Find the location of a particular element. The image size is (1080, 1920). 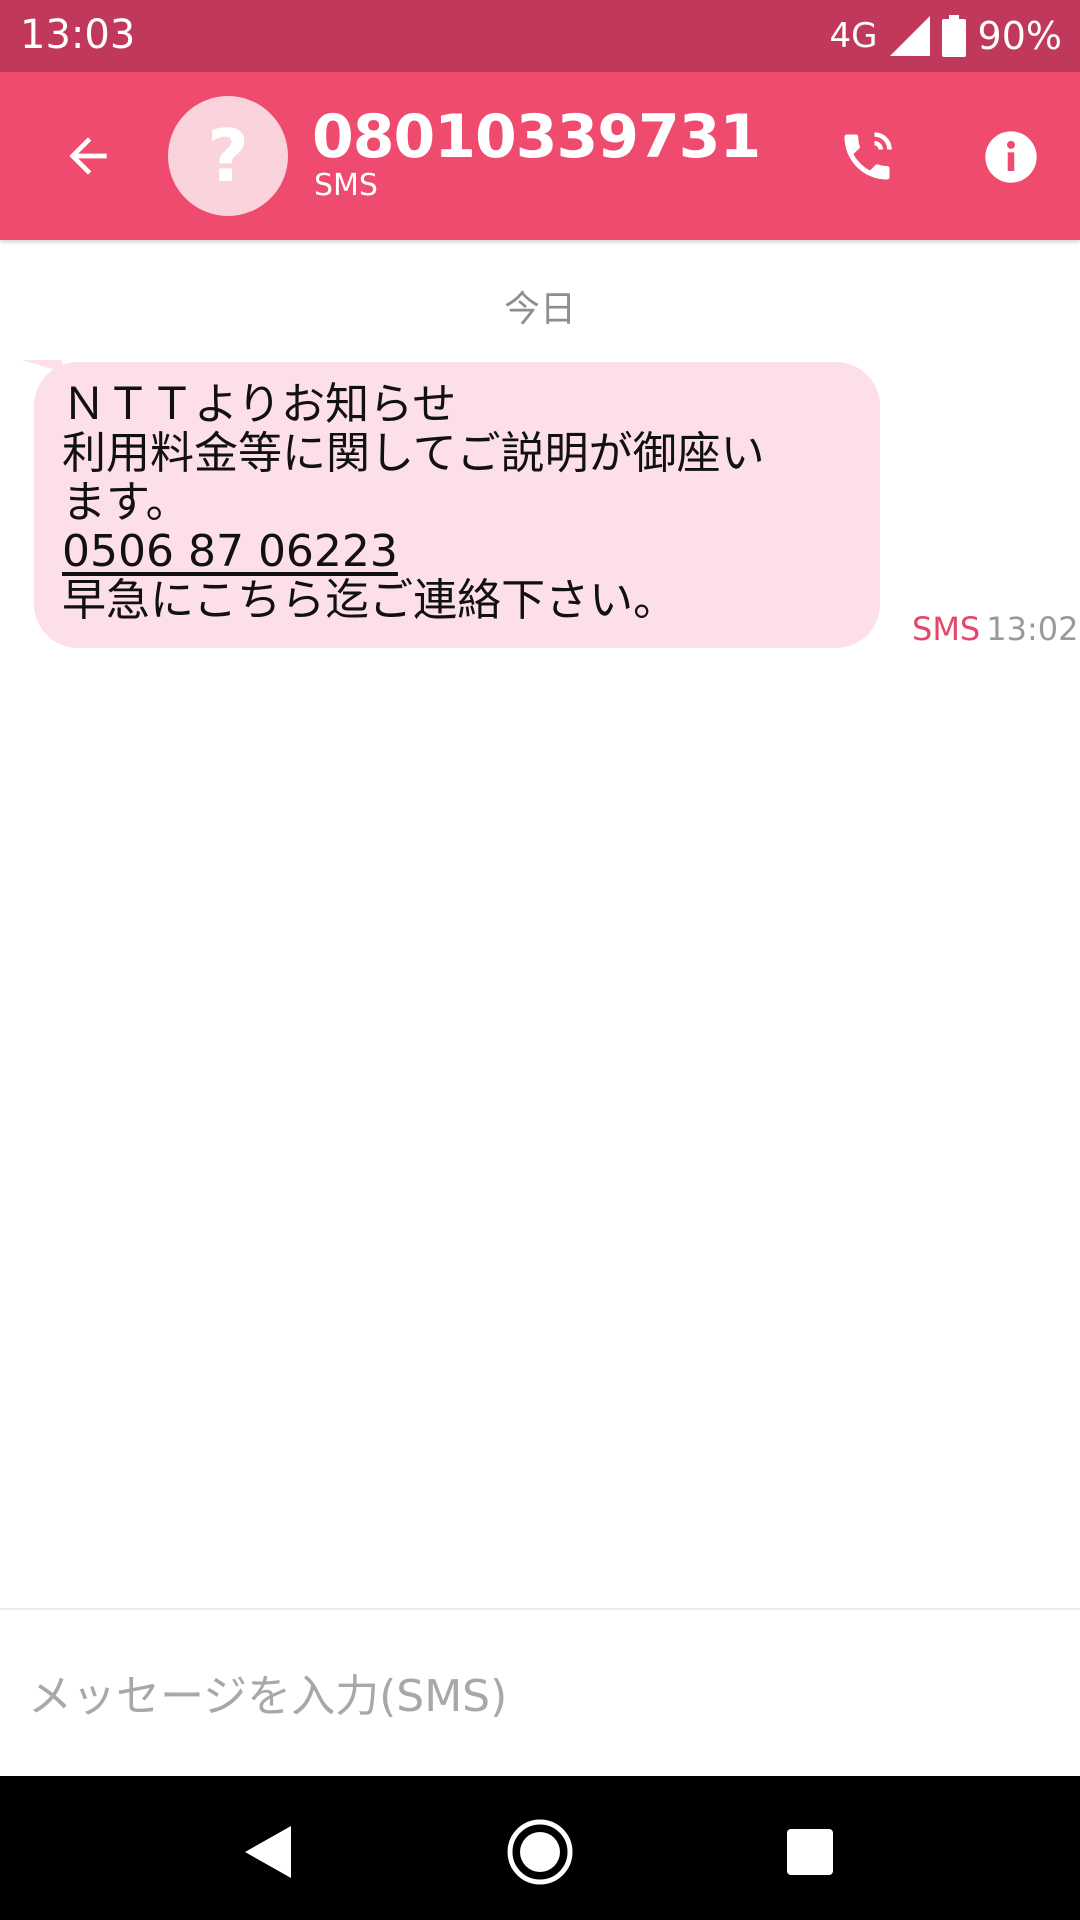

info-button is located at coordinates (1011, 157).